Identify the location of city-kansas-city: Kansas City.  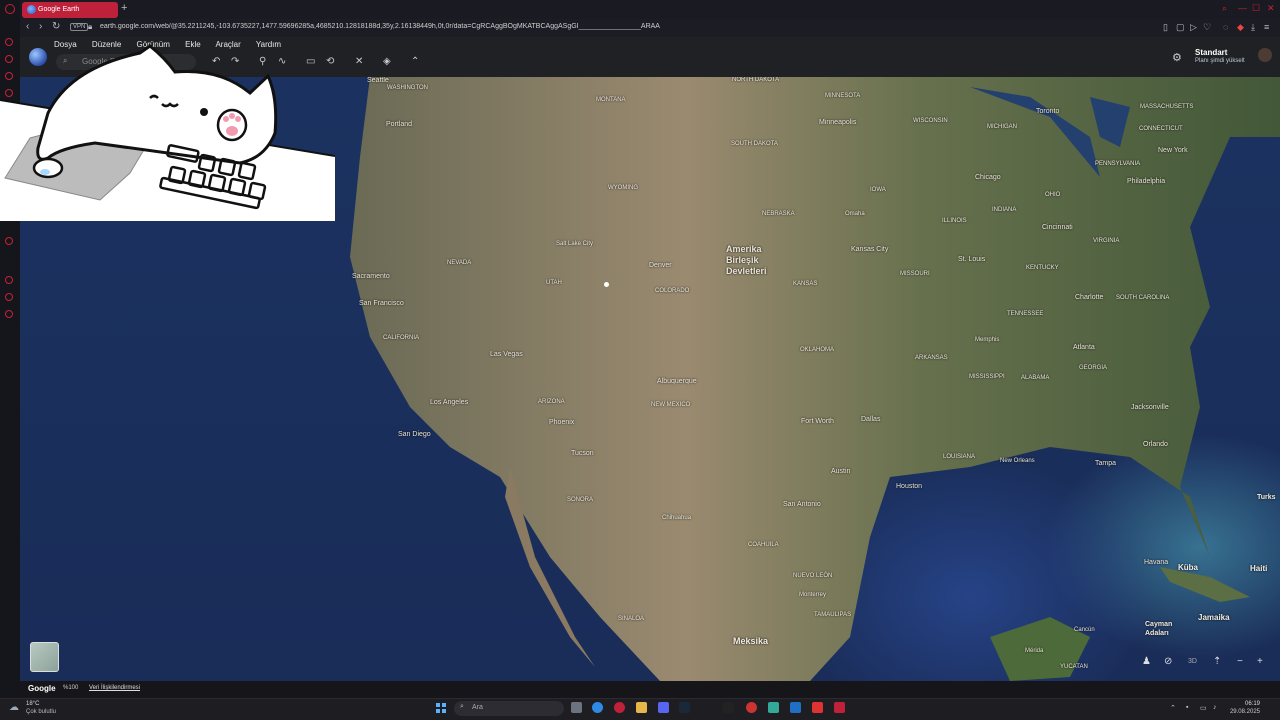
(870, 249).